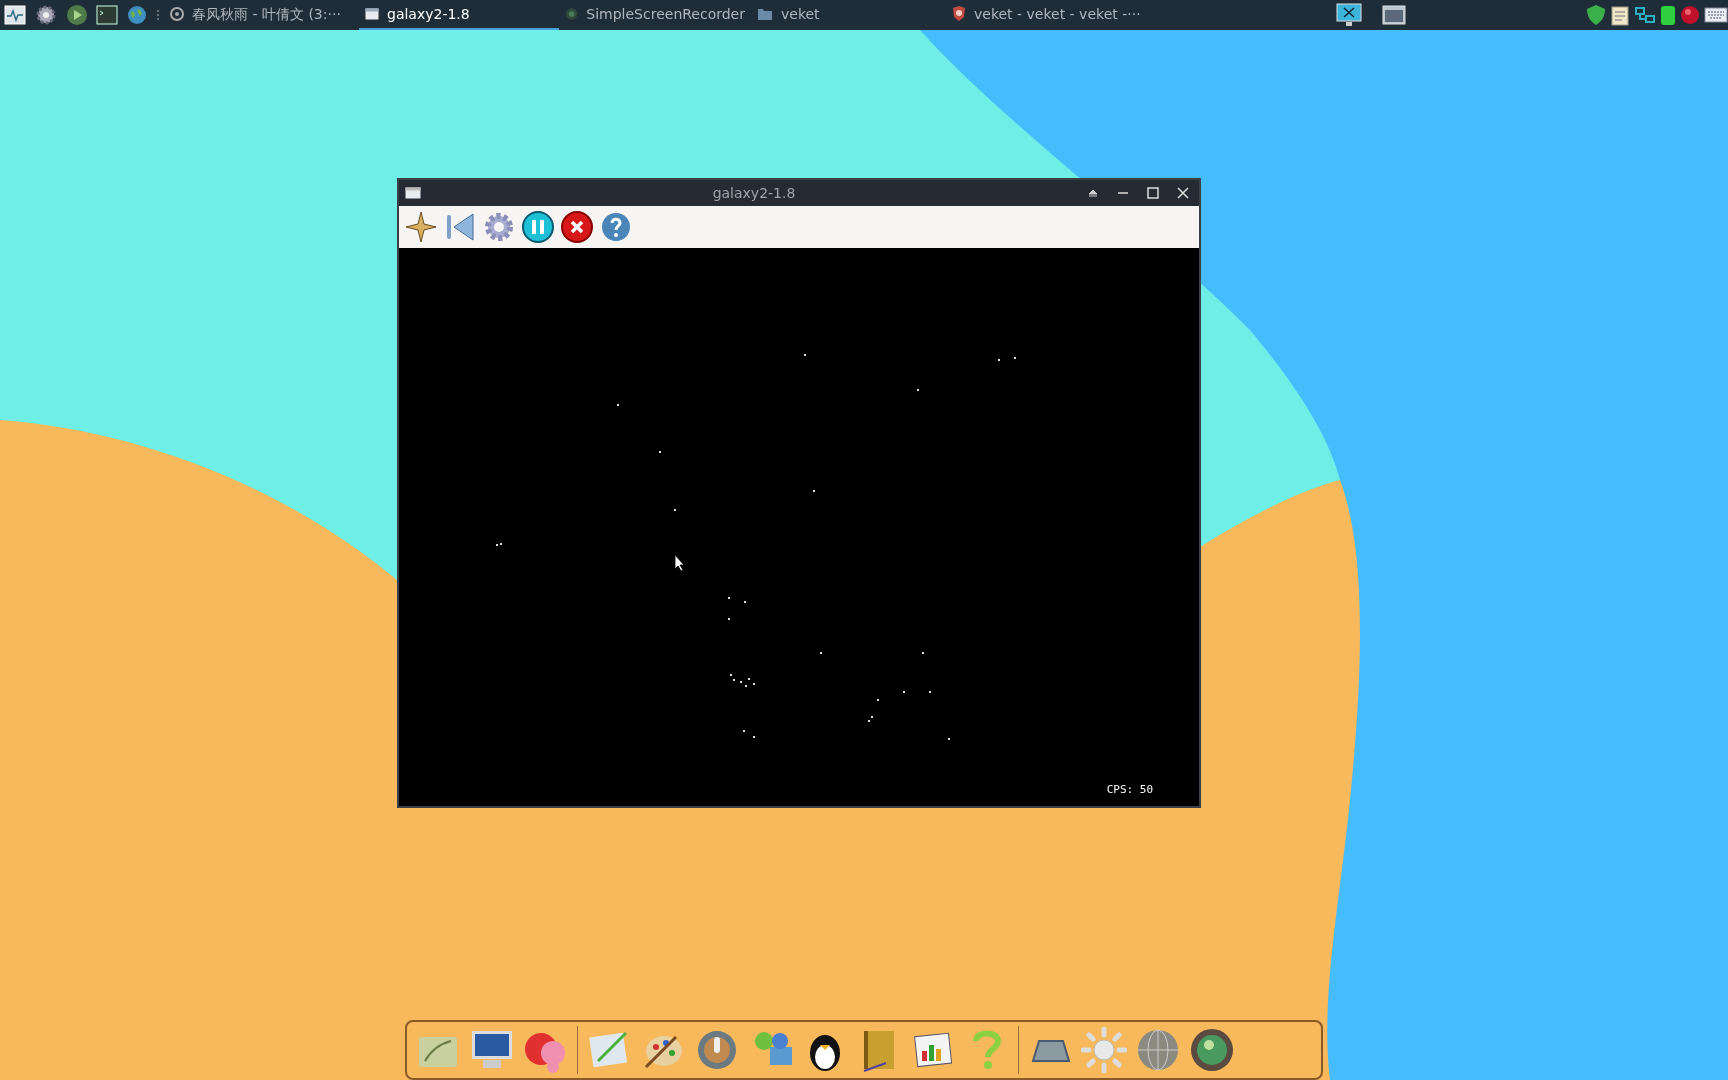  I want to click on shield-icon, so click(1596, 15).